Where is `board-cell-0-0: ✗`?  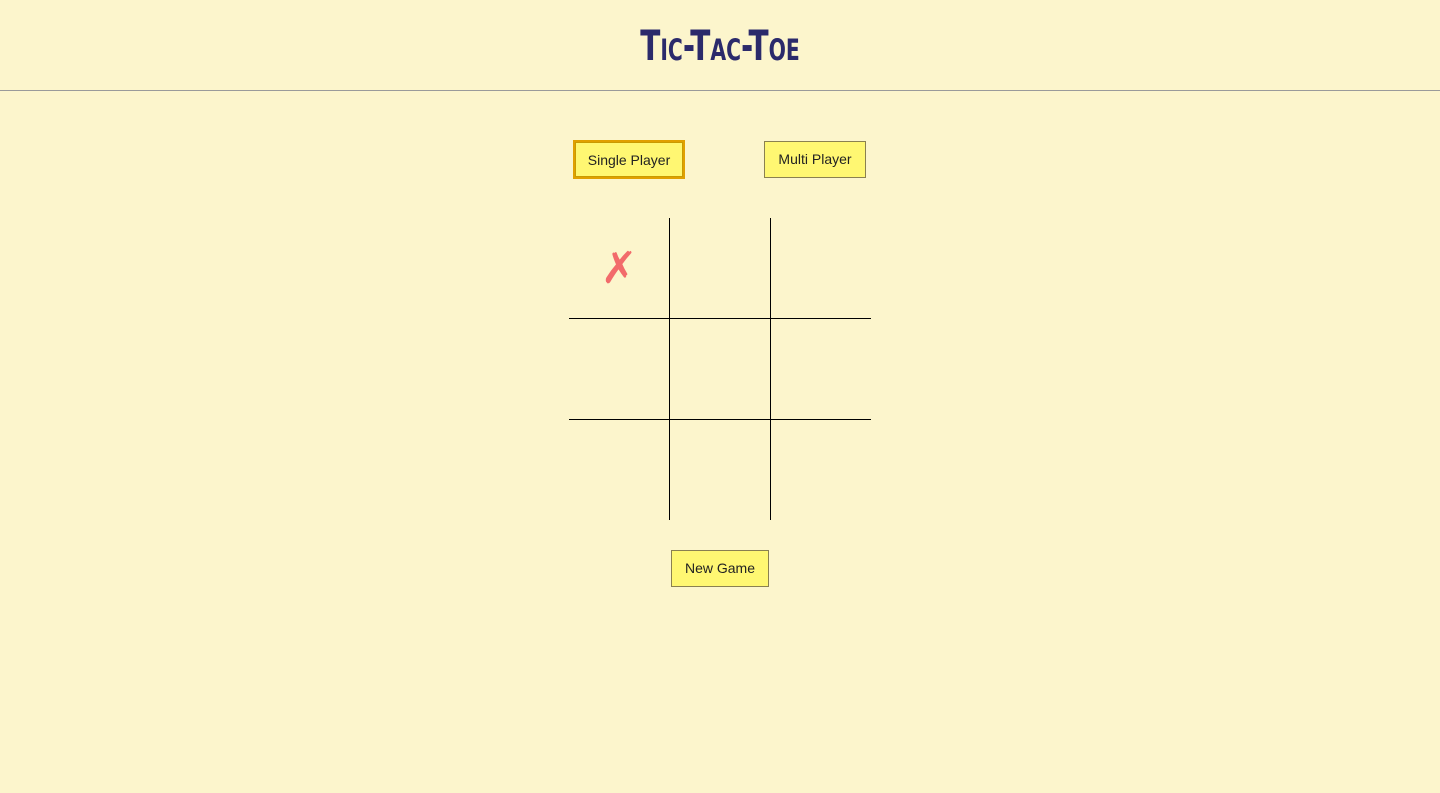 board-cell-0-0: ✗ is located at coordinates (619, 268).